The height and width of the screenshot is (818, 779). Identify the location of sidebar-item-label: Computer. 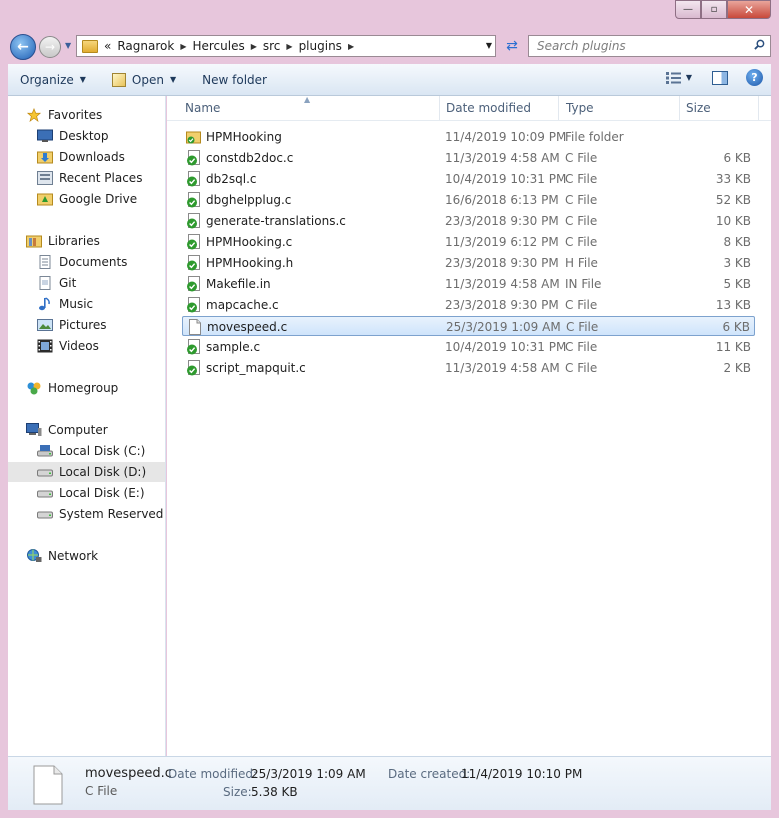
(78, 430).